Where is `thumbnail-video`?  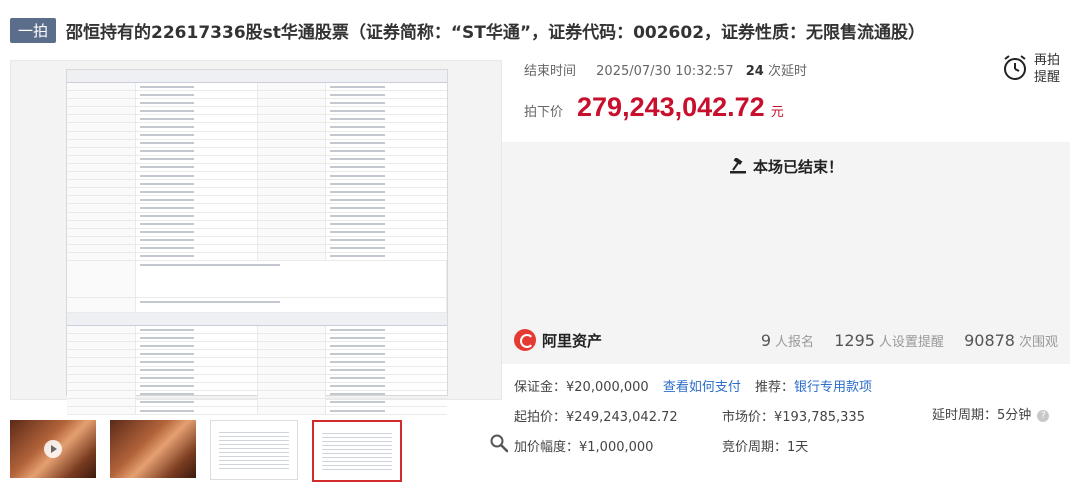
thumbnail-video is located at coordinates (53, 449).